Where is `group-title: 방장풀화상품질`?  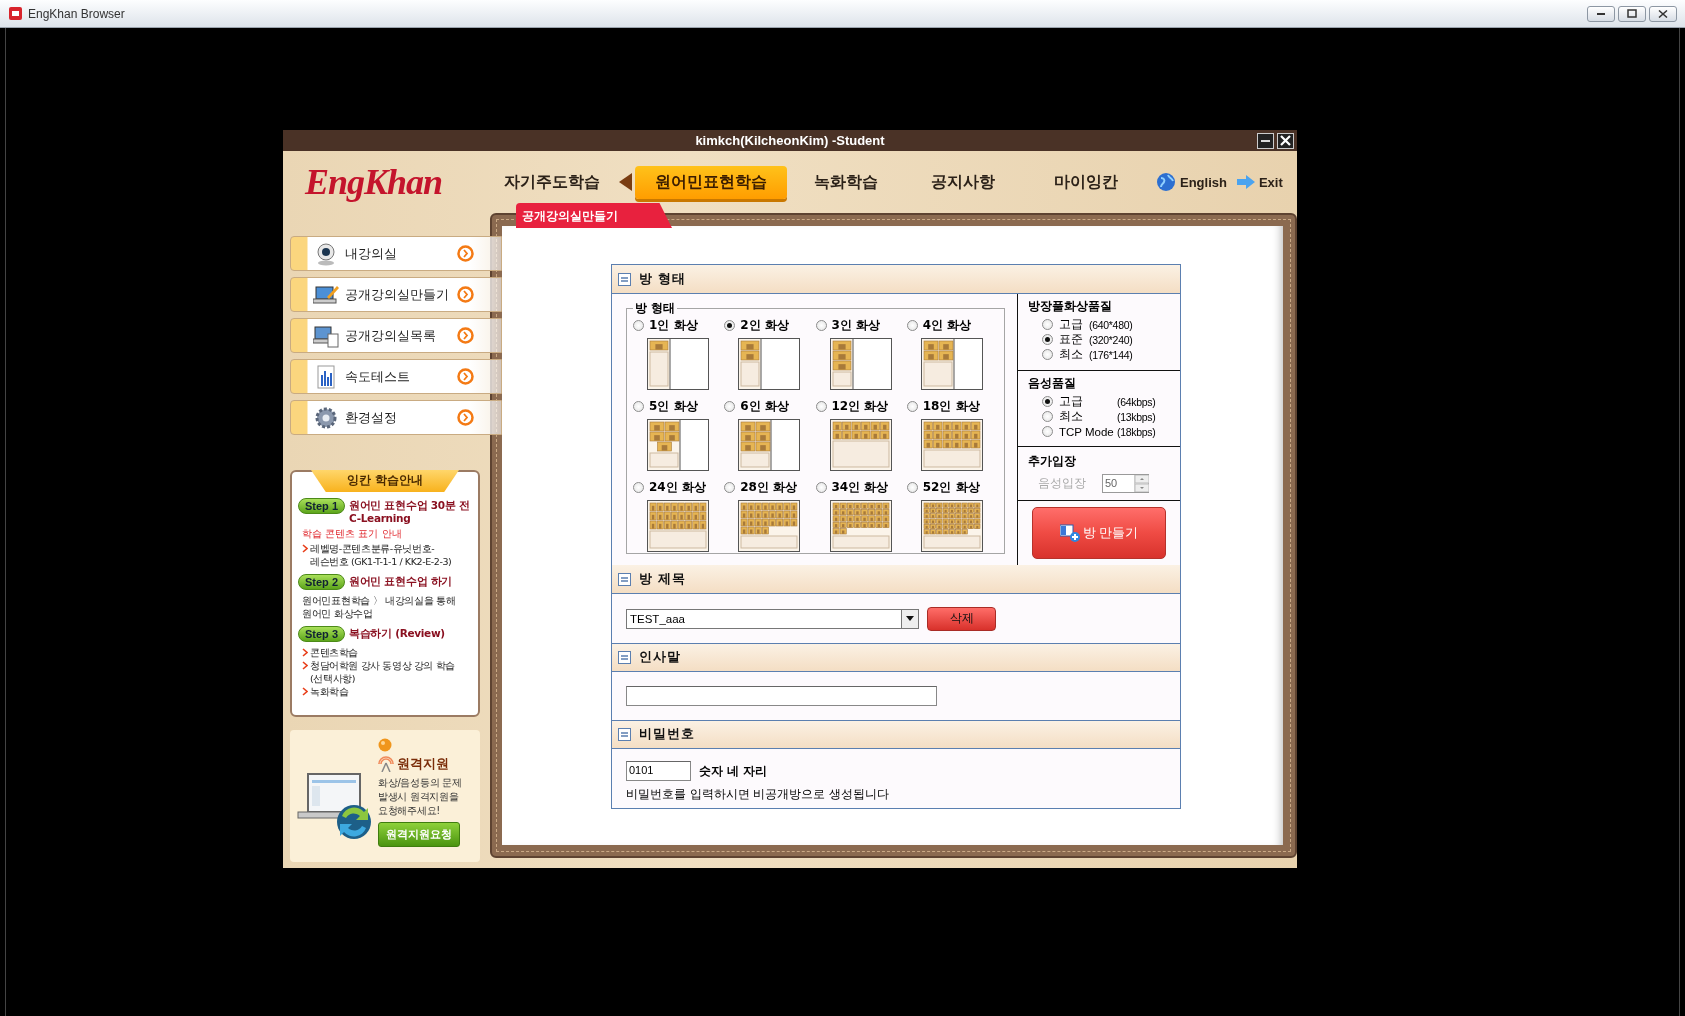 group-title: 방장풀화상품질 is located at coordinates (1070, 306).